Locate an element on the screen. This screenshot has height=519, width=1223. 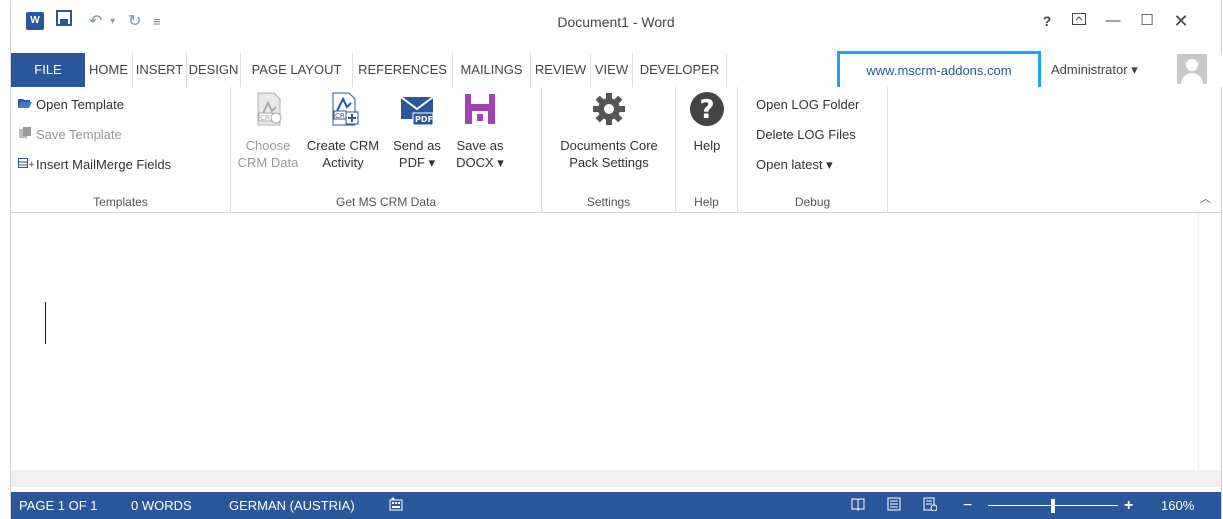
tab-mailings: MAILINGS is located at coordinates (492, 70).